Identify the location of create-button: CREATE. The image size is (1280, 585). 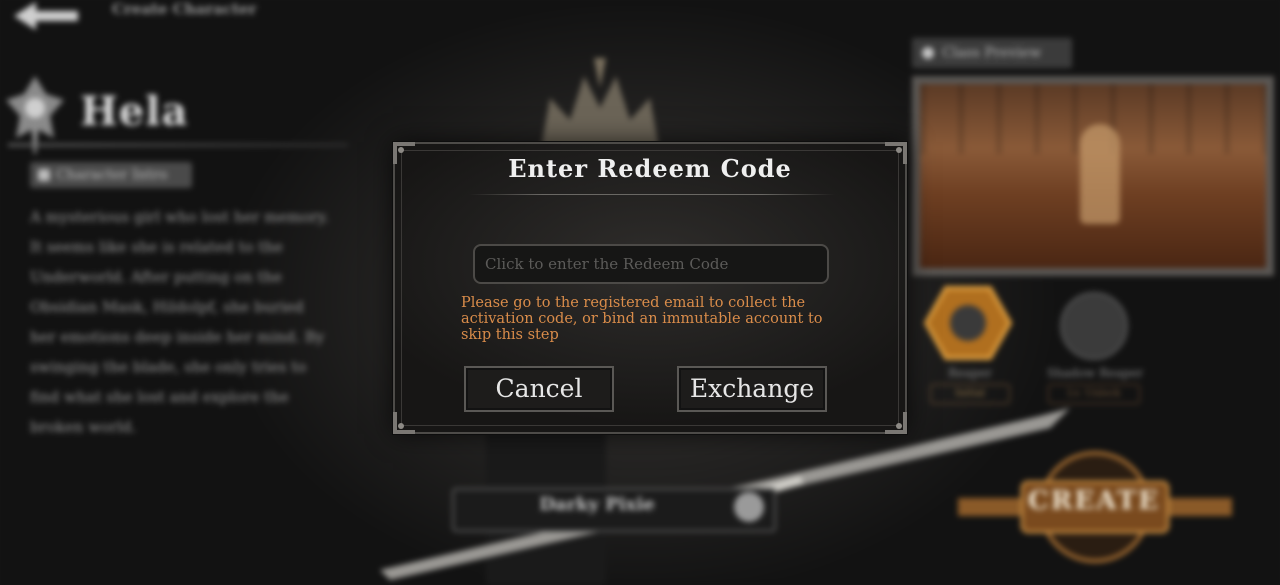
(1094, 501).